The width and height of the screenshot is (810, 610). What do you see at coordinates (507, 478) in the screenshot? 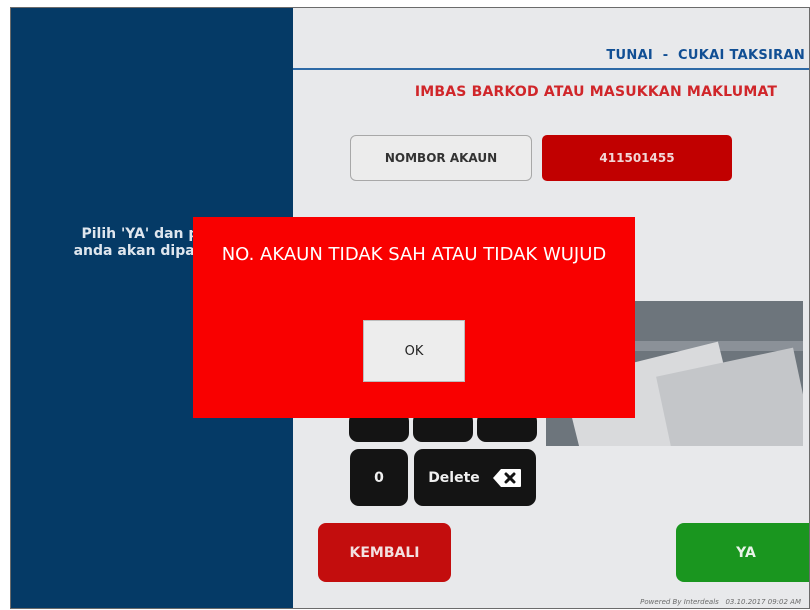
I see `backspace-icon` at bounding box center [507, 478].